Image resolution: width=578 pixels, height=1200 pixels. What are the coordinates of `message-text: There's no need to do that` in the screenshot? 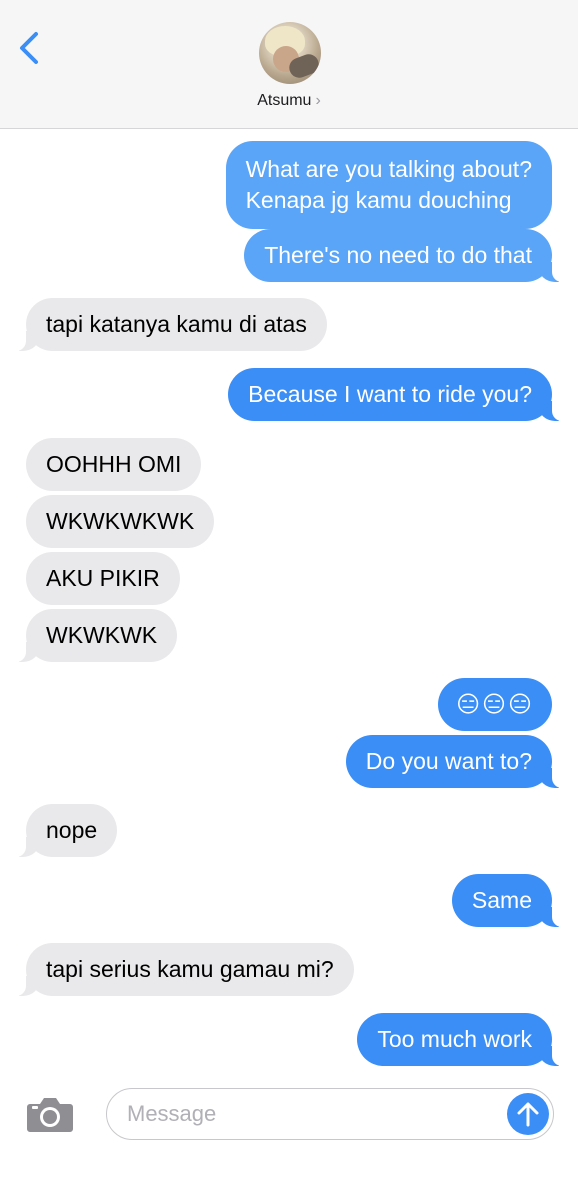 It's located at (398, 255).